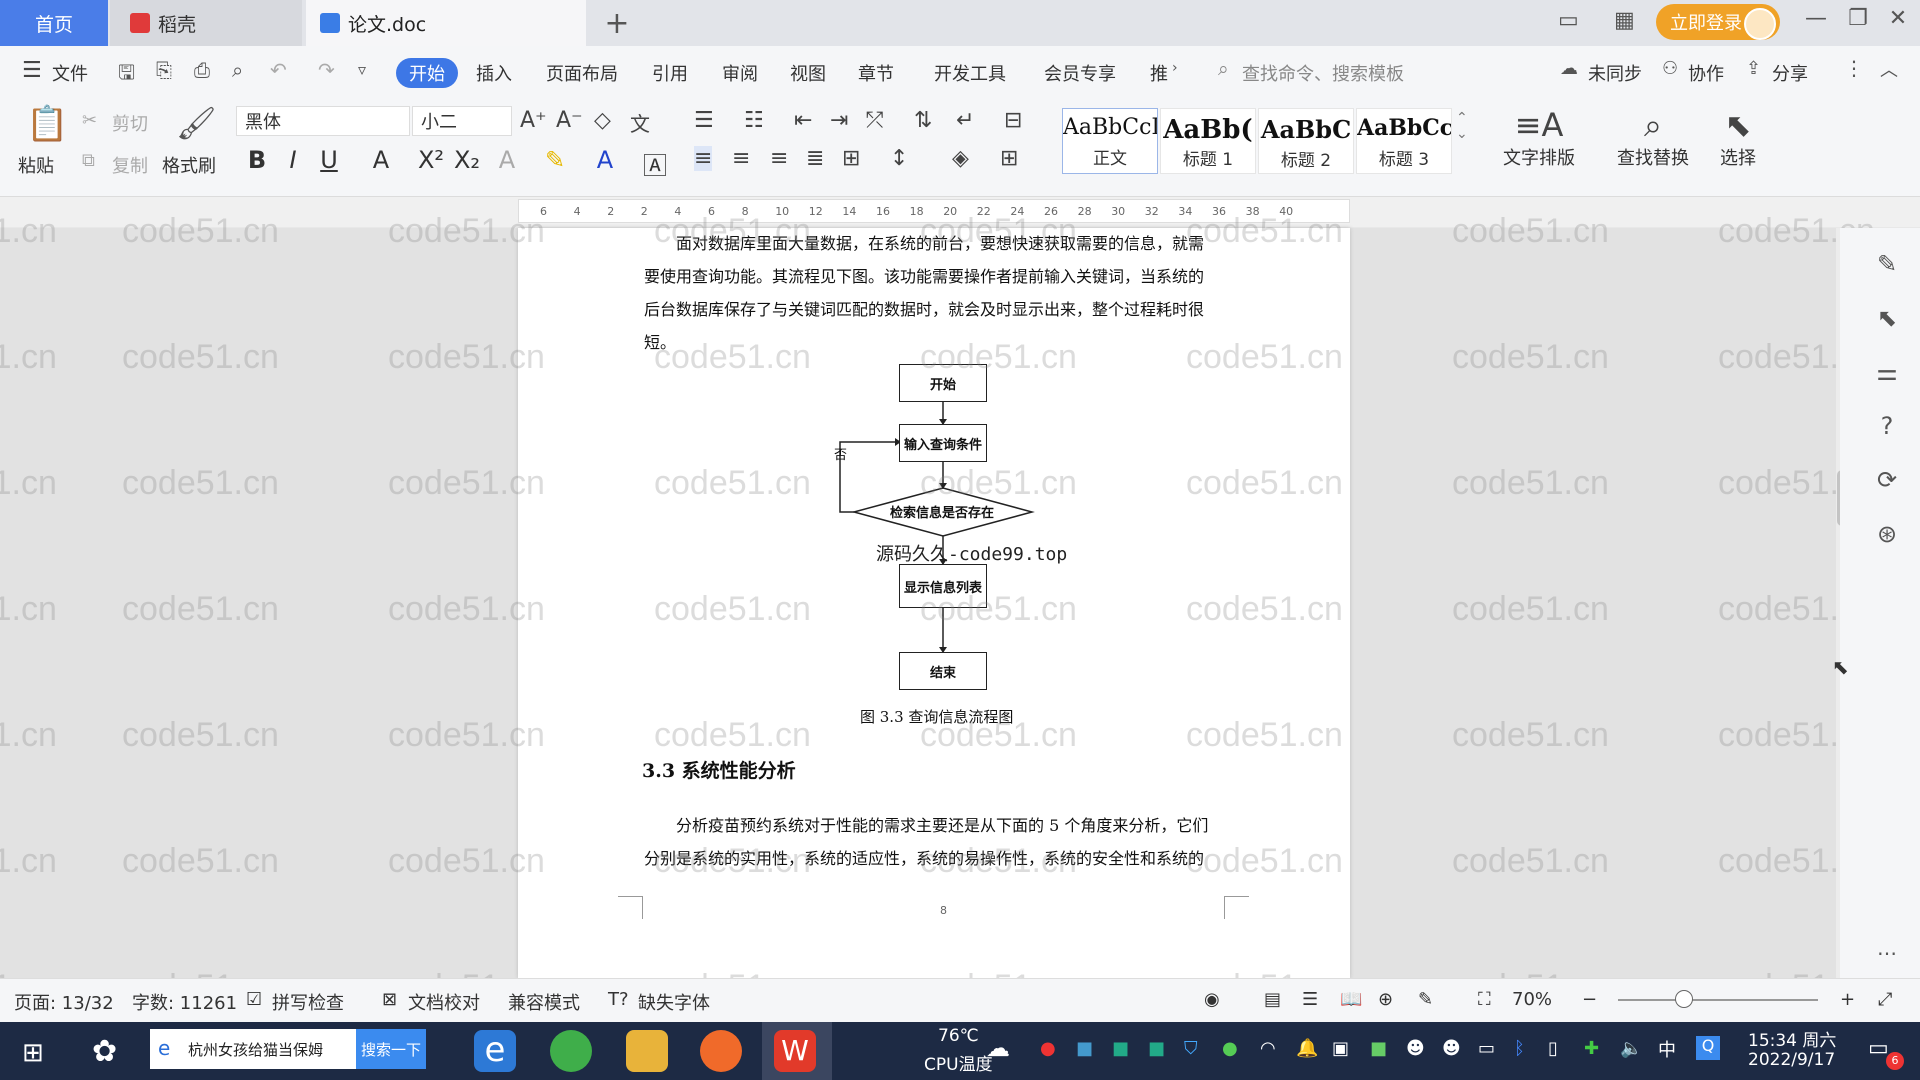 Image resolution: width=1920 pixels, height=1080 pixels. What do you see at coordinates (1268, 1048) in the screenshot?
I see `wifi-icon: ◠` at bounding box center [1268, 1048].